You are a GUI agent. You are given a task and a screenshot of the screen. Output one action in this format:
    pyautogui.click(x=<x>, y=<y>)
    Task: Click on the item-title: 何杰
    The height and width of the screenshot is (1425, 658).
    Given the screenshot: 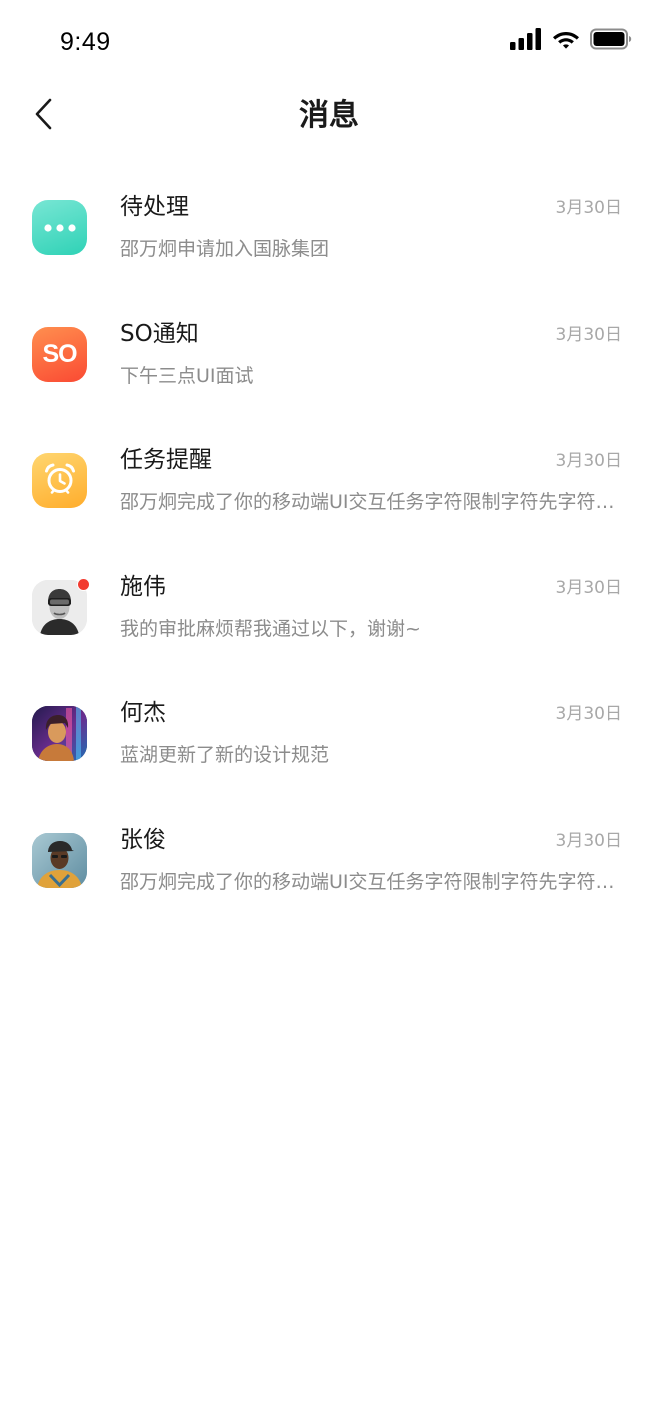 What is the action you would take?
    pyautogui.click(x=143, y=713)
    